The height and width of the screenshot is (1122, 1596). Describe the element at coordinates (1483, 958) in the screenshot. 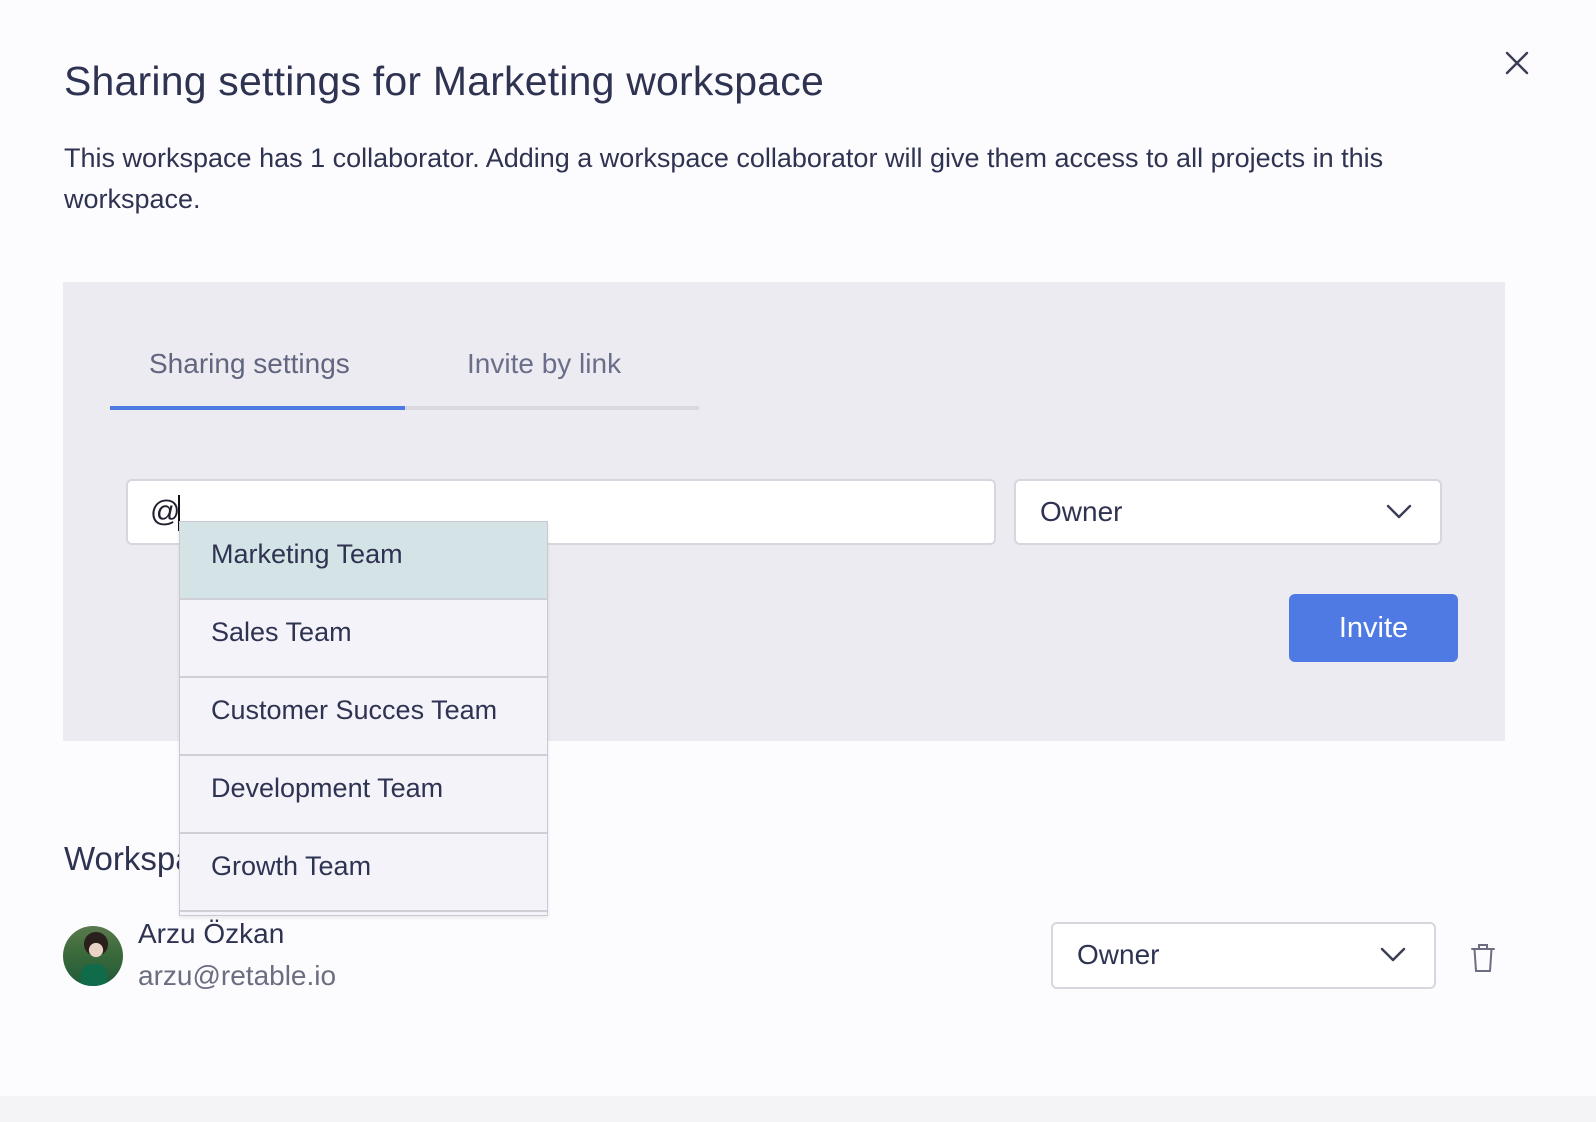

I see `trash-icon` at that location.